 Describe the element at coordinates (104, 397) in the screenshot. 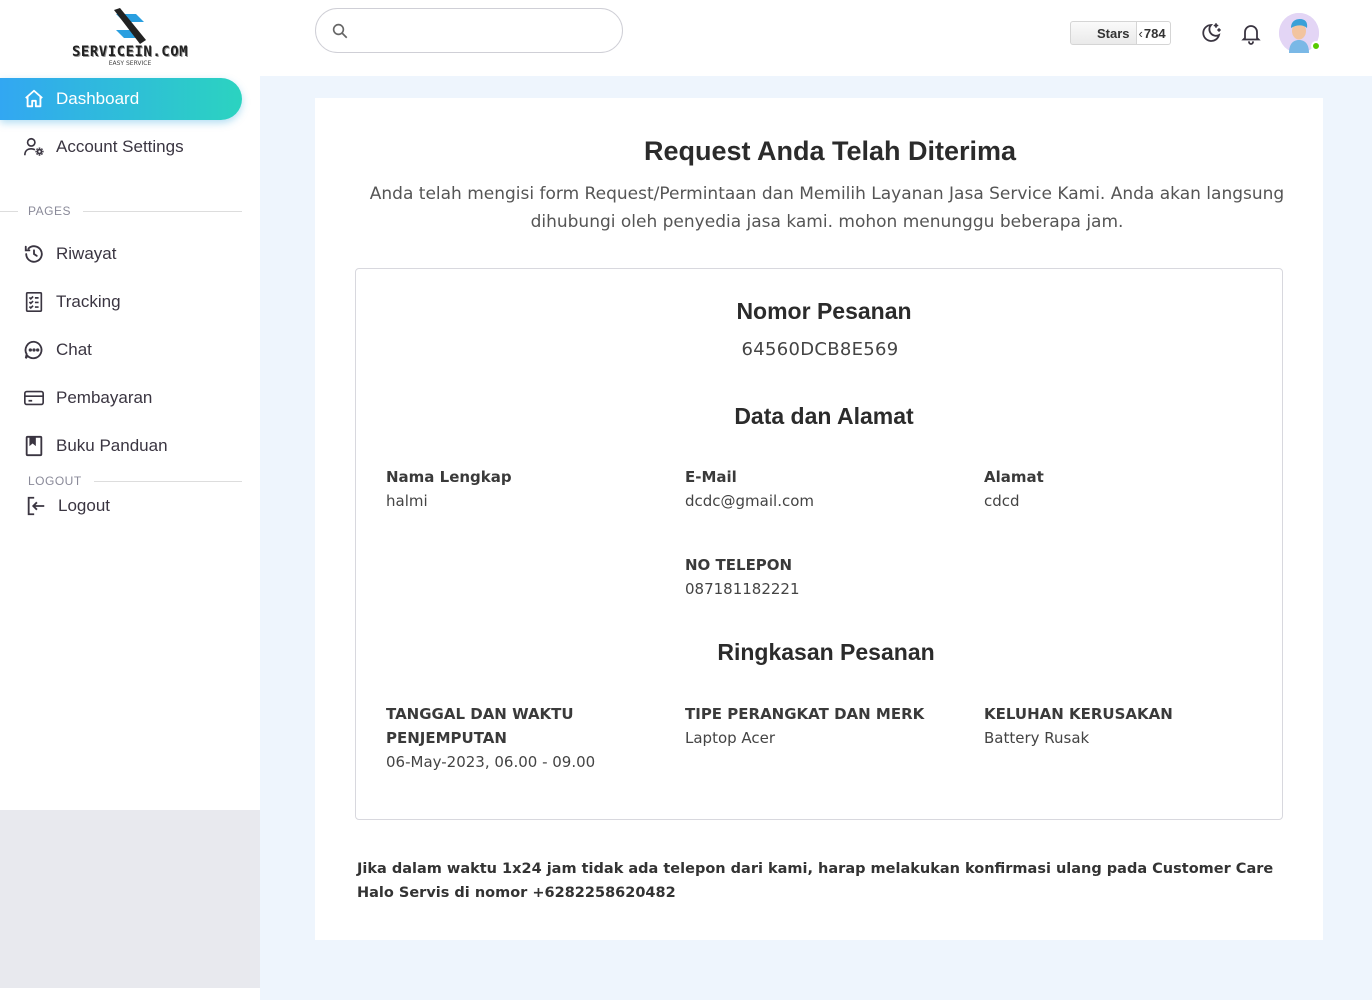

I see `sidebar-item-label: Pembayaran` at that location.